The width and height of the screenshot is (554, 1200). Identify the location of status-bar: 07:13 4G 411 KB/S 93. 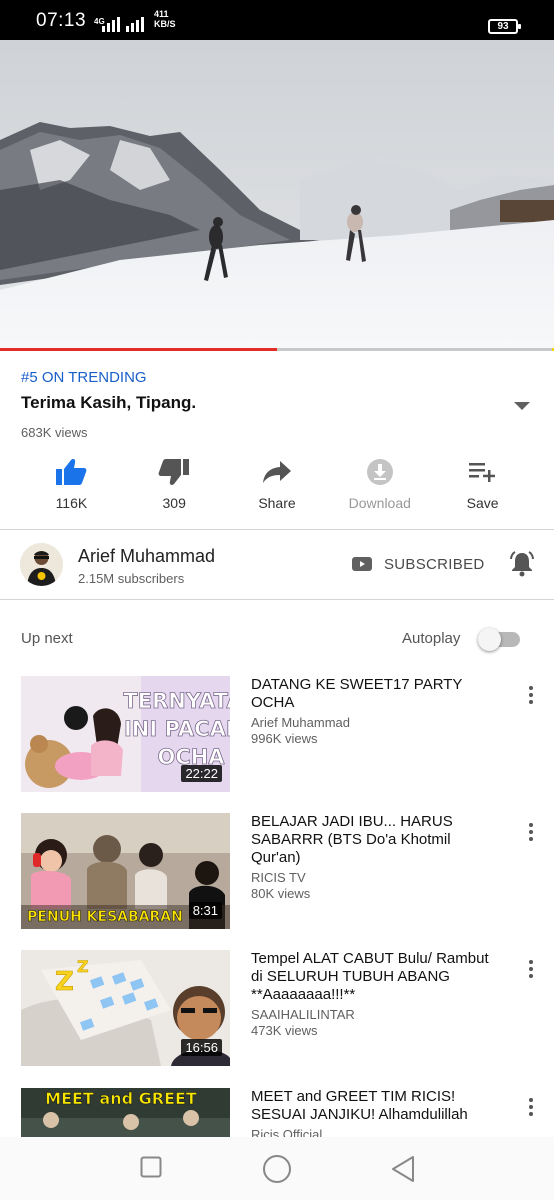
(277, 20).